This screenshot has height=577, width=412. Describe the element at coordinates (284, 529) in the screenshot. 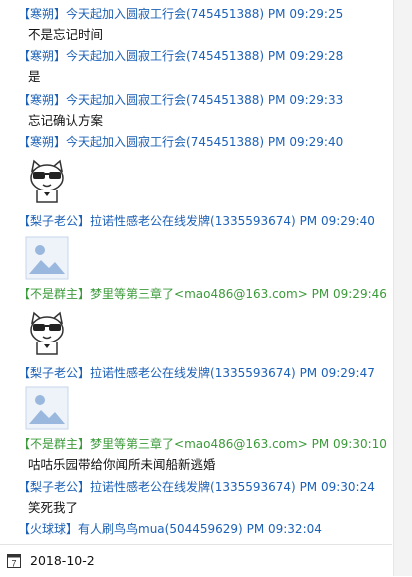

I see `timestamp: PM 09:32:04` at that location.